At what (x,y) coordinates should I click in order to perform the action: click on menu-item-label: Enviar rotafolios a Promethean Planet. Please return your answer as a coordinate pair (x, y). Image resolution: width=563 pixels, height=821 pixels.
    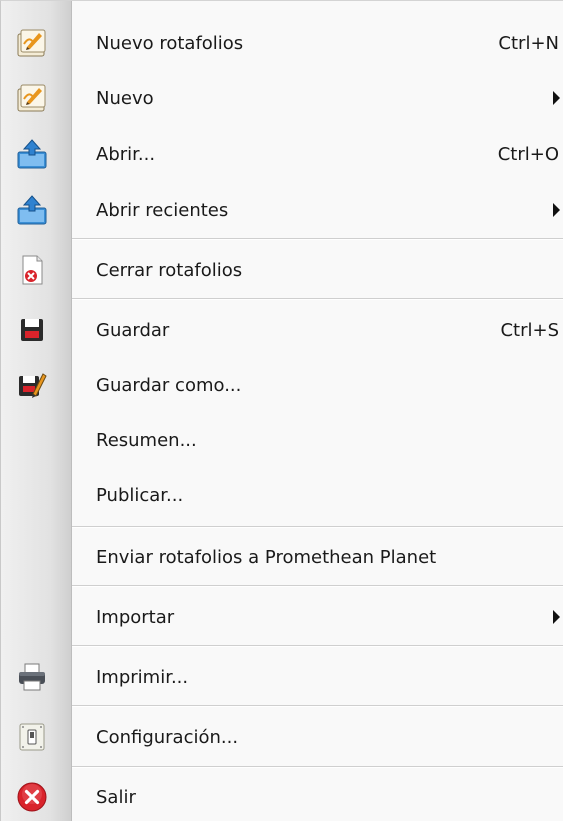
    Looking at the image, I should click on (266, 557).